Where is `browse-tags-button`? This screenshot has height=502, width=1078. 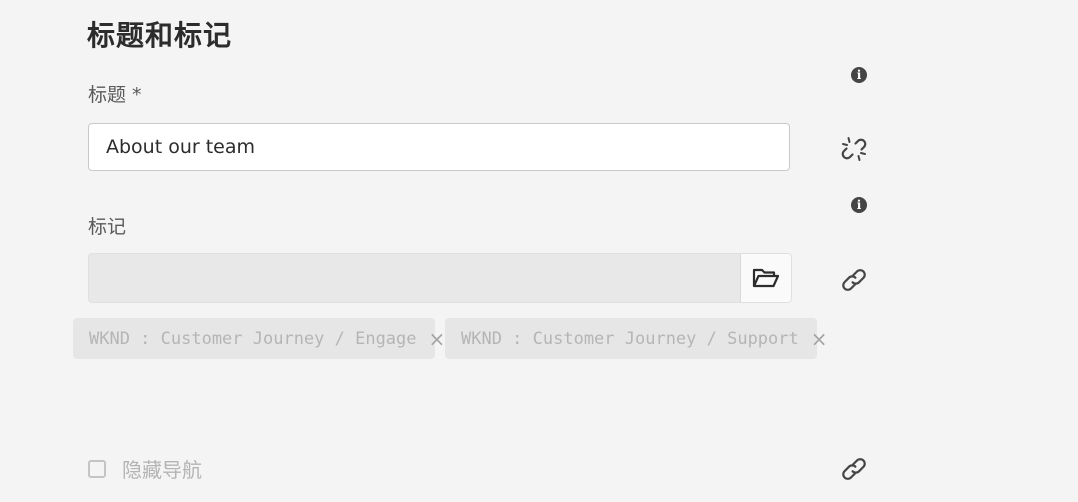
browse-tags-button is located at coordinates (765, 278).